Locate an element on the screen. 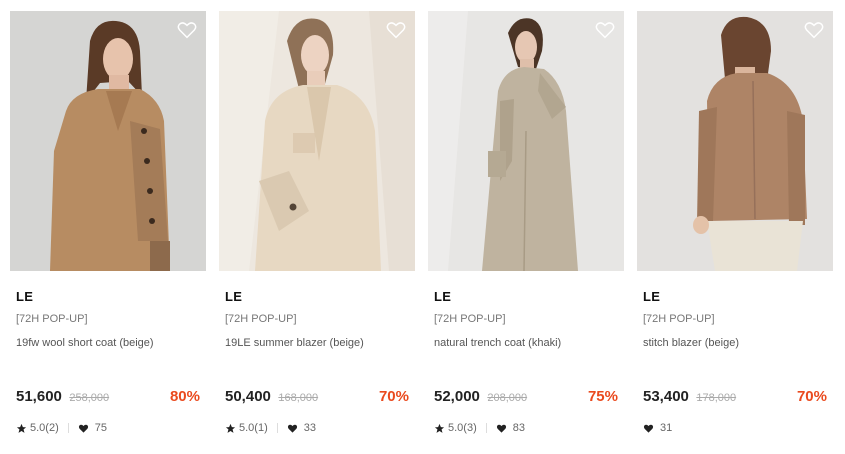 The height and width of the screenshot is (454, 845). sale-price: 52,000 is located at coordinates (457, 396).